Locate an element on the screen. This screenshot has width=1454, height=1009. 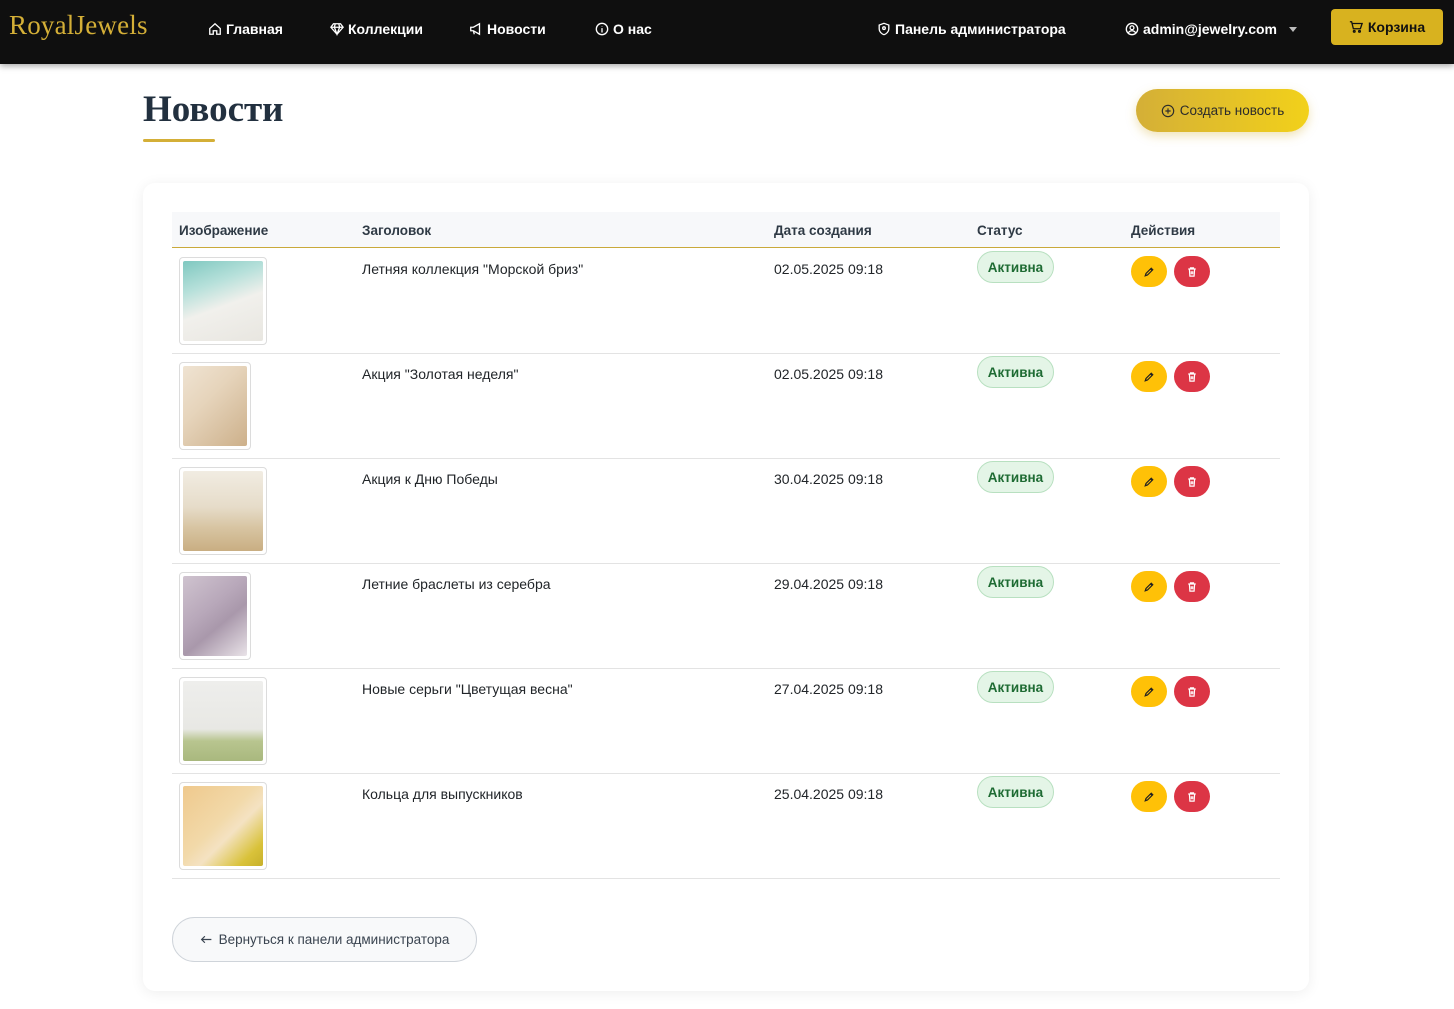
cart-icon is located at coordinates (1356, 27).